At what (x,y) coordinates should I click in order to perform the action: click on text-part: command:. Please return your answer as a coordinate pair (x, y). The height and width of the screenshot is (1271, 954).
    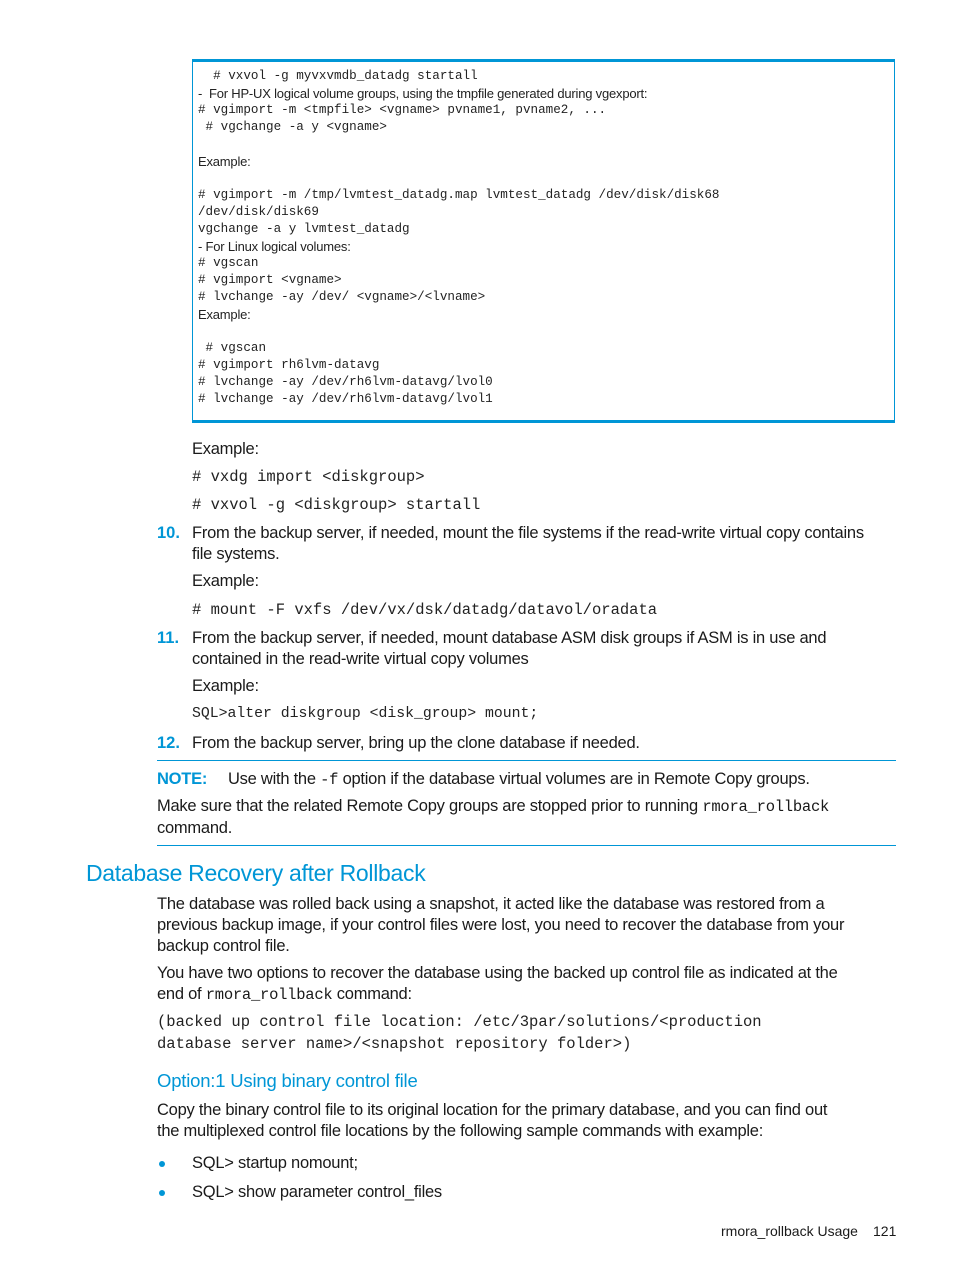
    Looking at the image, I should click on (372, 994).